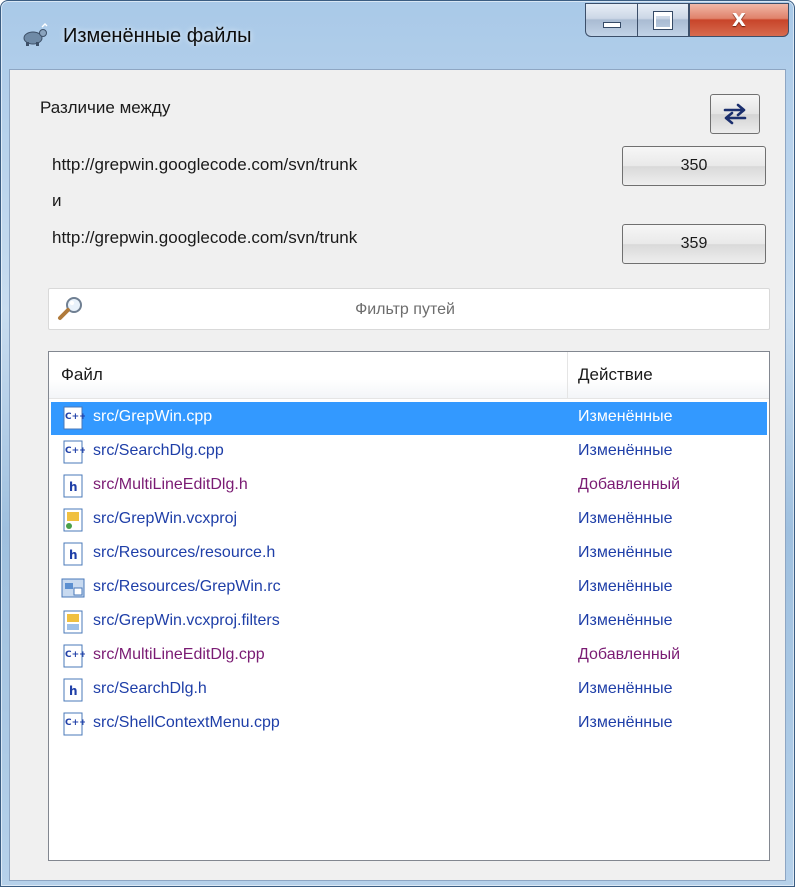 This screenshot has width=795, height=887. What do you see at coordinates (409, 418) in the screenshot?
I see `table-row: C++ src/GrepWin.cpp Изменённые` at bounding box center [409, 418].